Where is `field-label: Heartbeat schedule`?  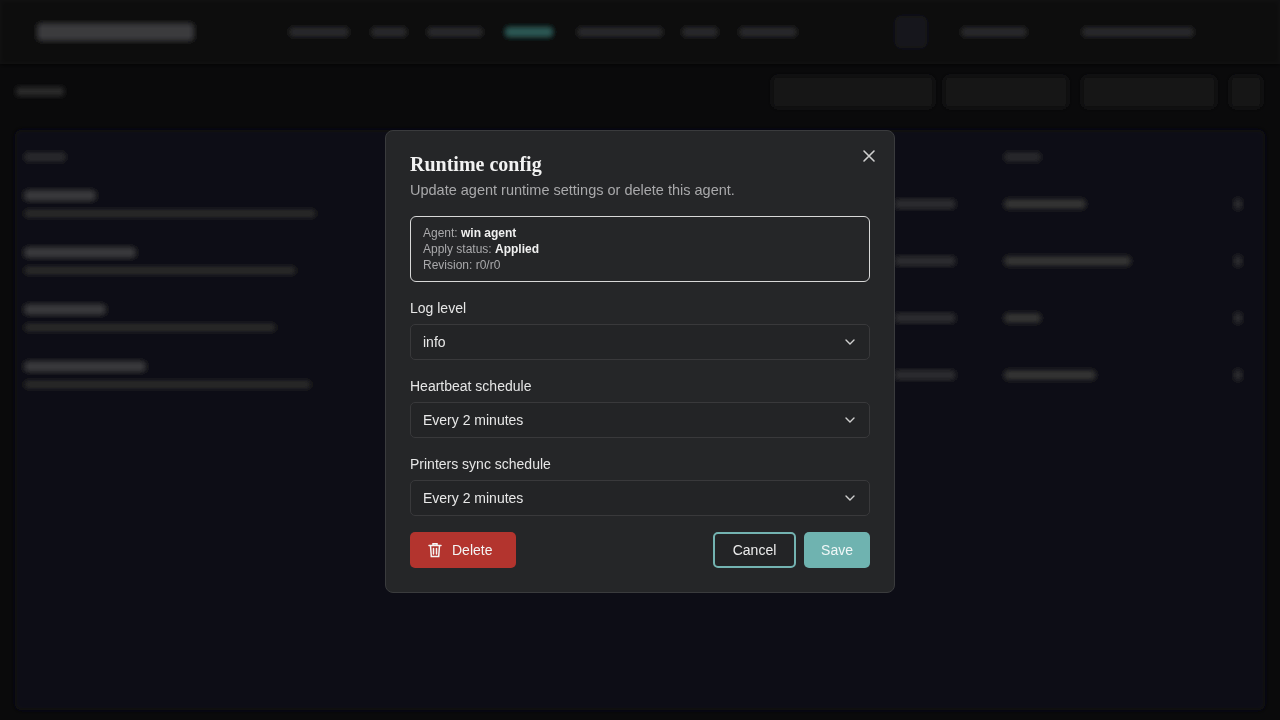
field-label: Heartbeat schedule is located at coordinates (471, 386).